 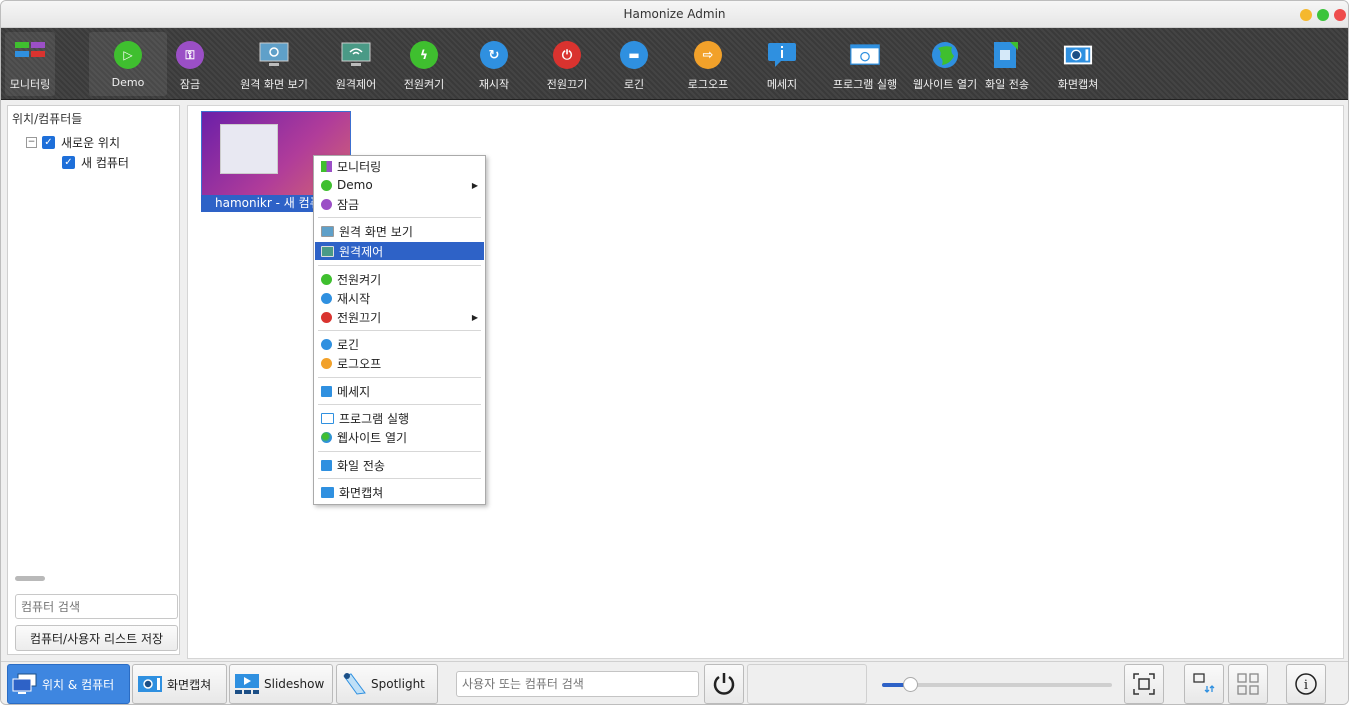 What do you see at coordinates (399, 279) in the screenshot?
I see `menu-item-power-on: 전원켜기` at bounding box center [399, 279].